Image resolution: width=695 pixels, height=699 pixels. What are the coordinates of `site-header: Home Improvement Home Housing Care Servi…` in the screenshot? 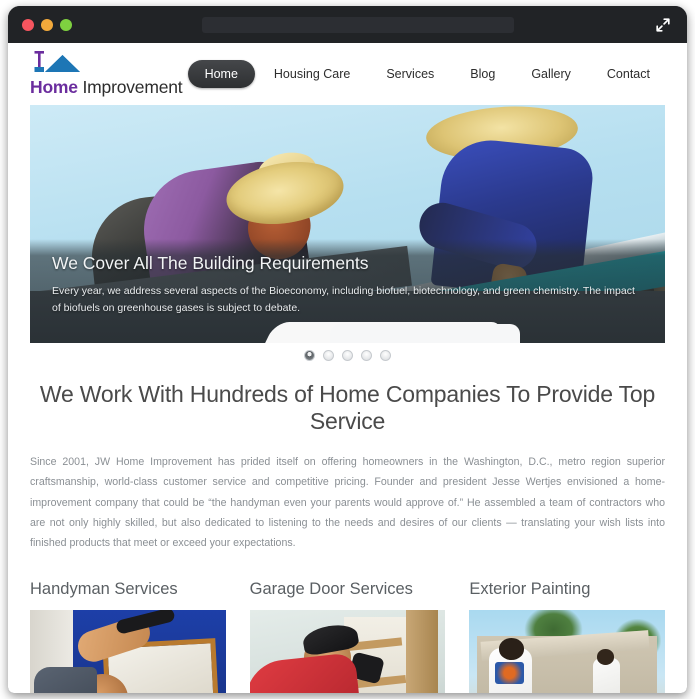 It's located at (347, 74).